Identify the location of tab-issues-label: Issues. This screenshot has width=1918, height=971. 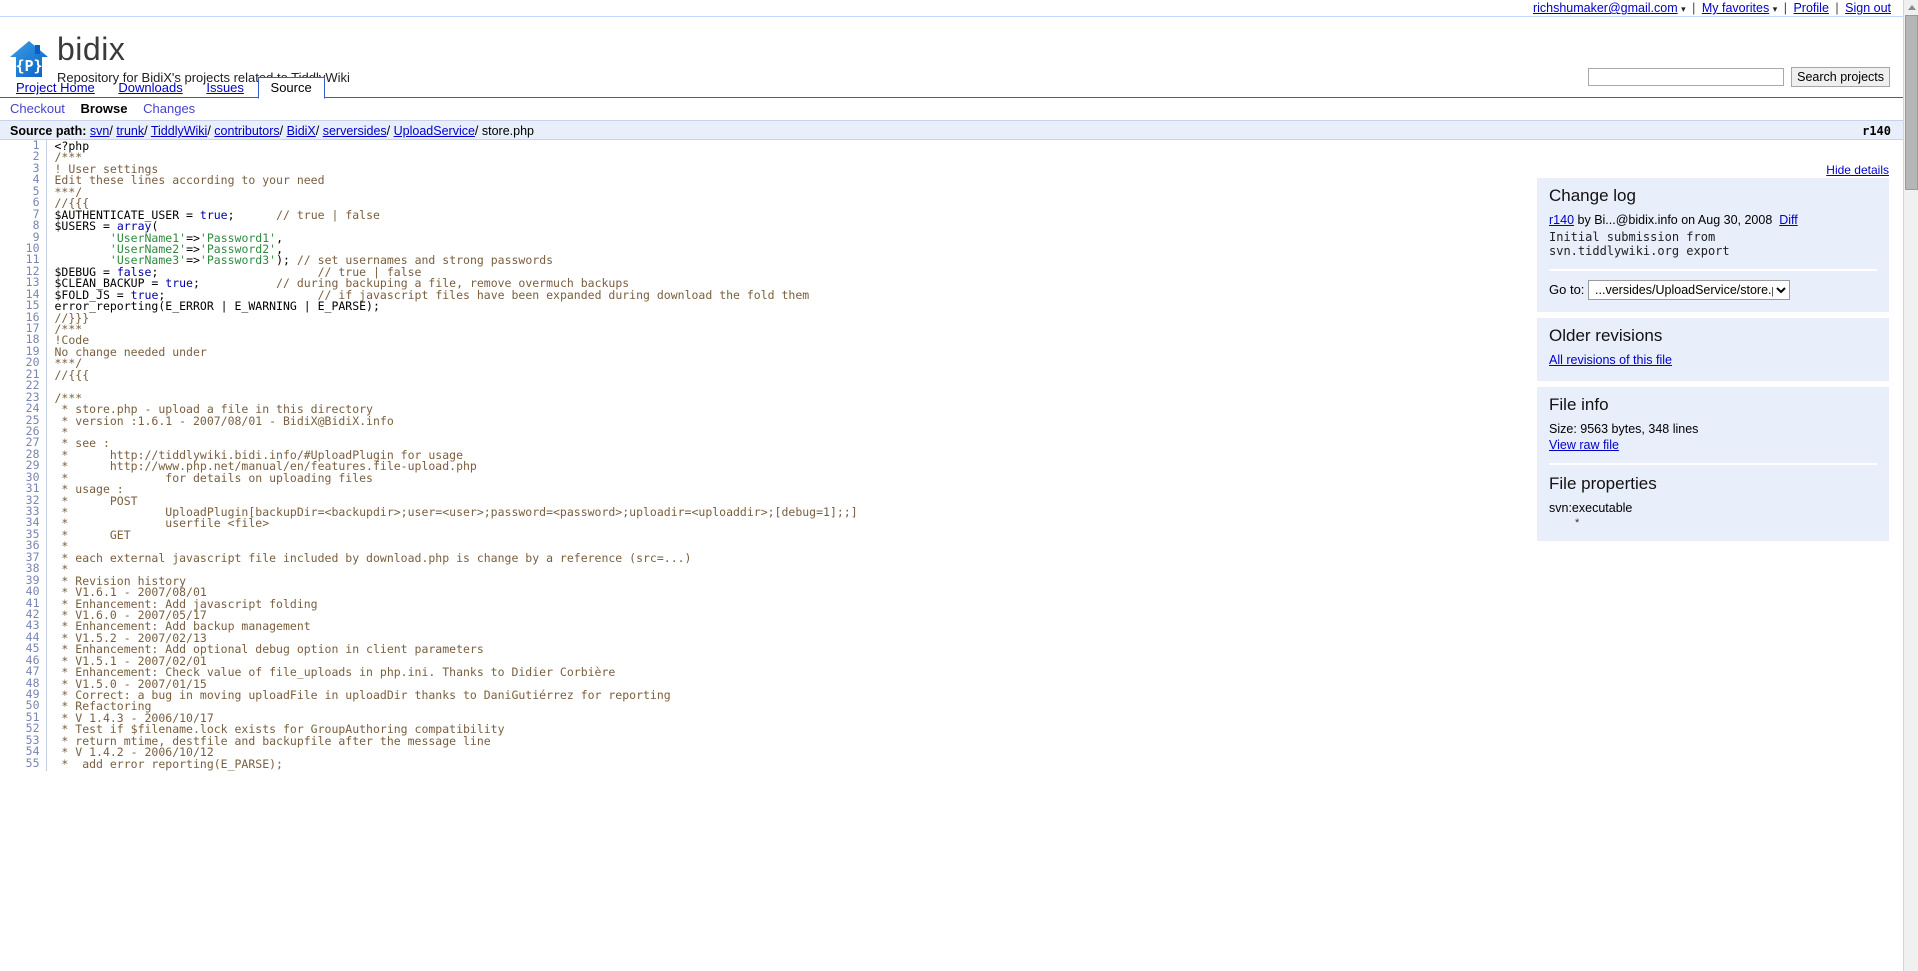
(225, 87).